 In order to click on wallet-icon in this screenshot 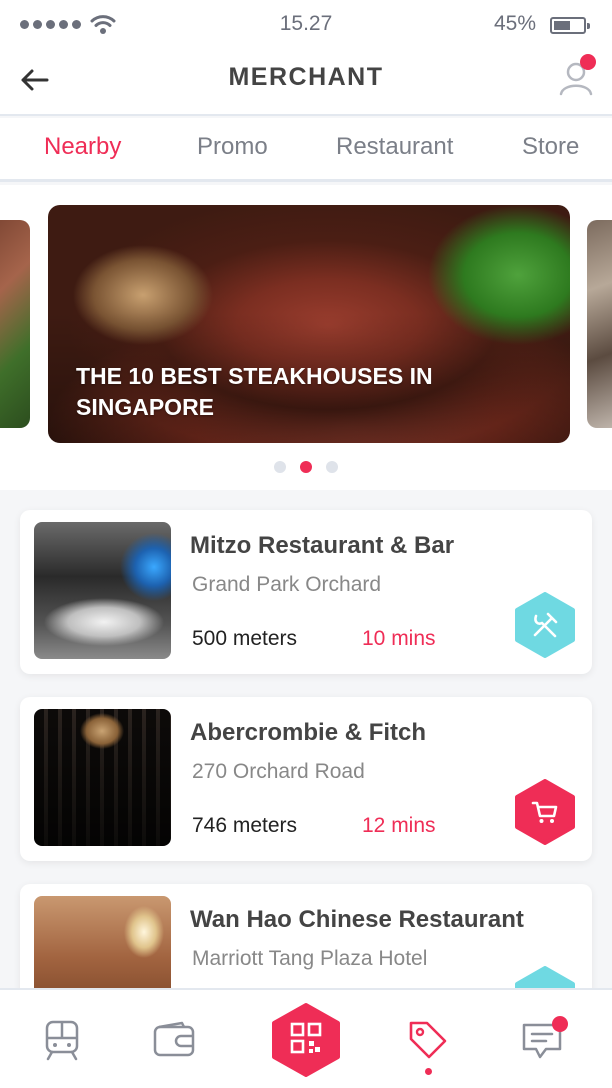, I will do `click(174, 1039)`.